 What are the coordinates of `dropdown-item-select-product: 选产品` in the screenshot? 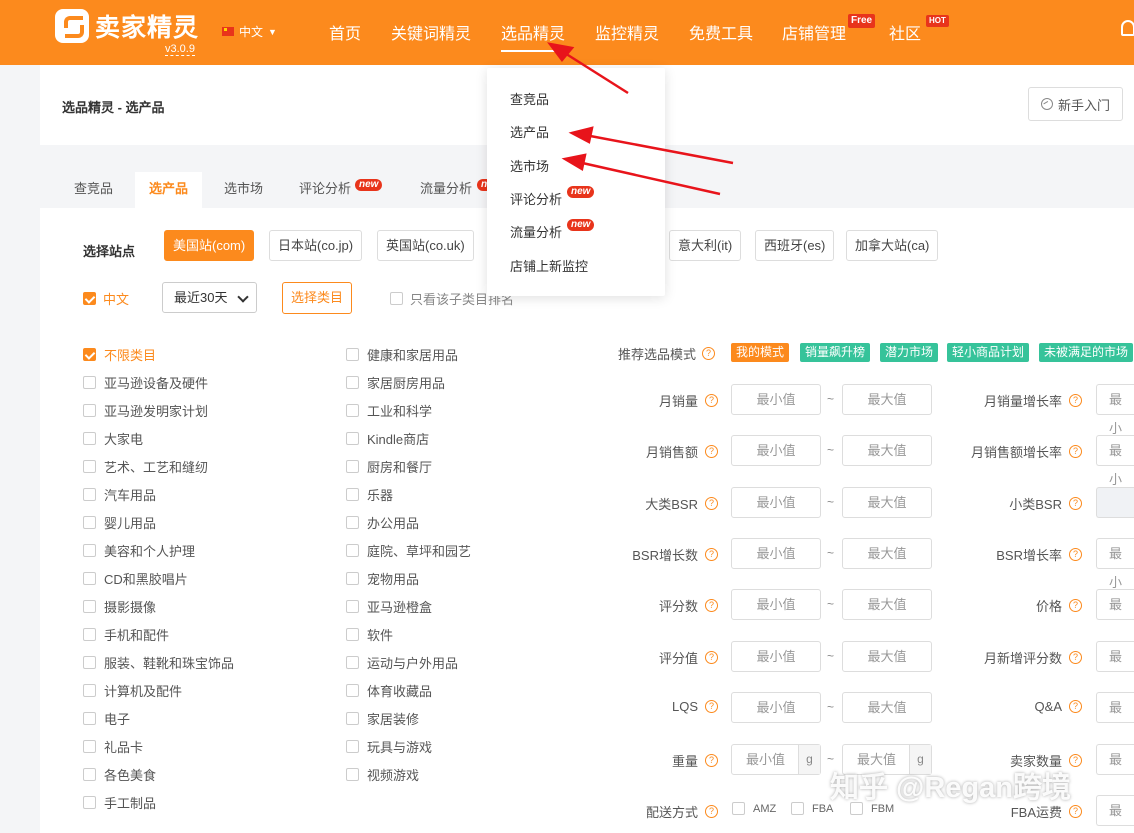 It's located at (529, 131).